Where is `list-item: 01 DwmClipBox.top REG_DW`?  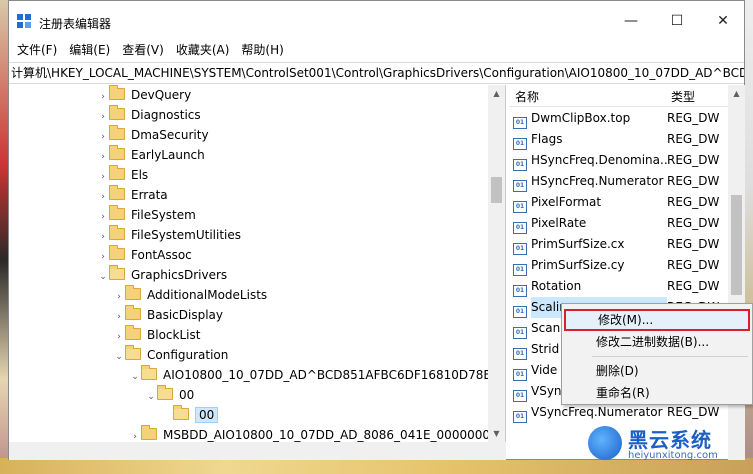 list-item: 01 DwmClipBox.top REG_DW is located at coordinates (620, 118).